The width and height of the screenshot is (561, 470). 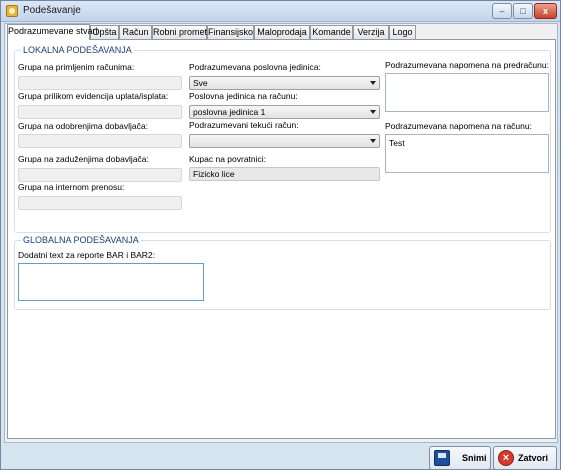 I want to click on app-icon, so click(x=12, y=11).